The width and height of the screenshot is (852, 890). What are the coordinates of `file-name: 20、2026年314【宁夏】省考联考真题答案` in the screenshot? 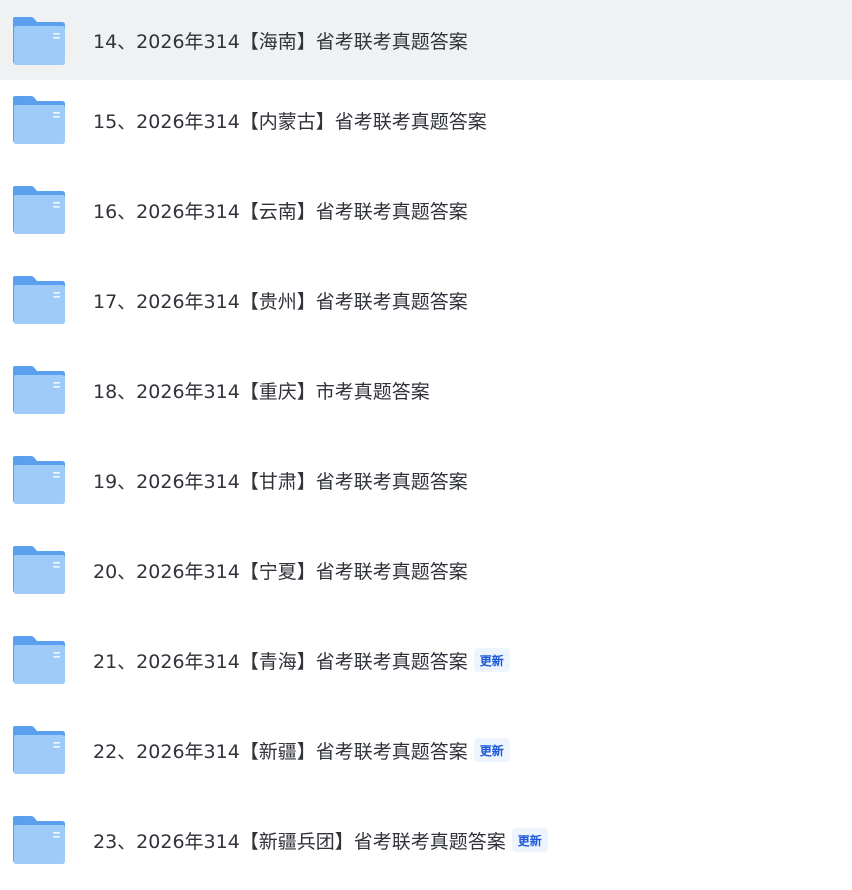 It's located at (280, 570).